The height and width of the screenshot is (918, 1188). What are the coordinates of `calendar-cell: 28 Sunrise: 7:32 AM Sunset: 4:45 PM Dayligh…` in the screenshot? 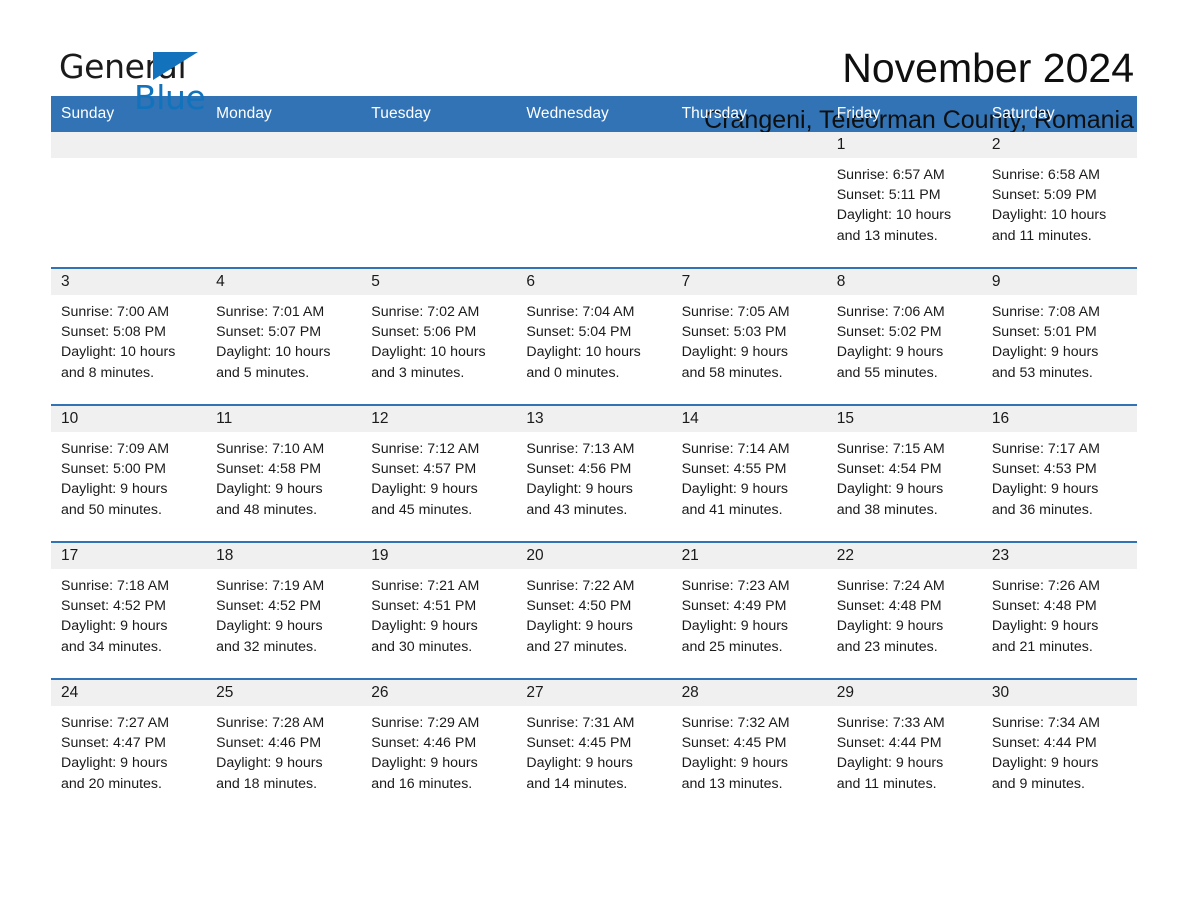 It's located at (749, 746).